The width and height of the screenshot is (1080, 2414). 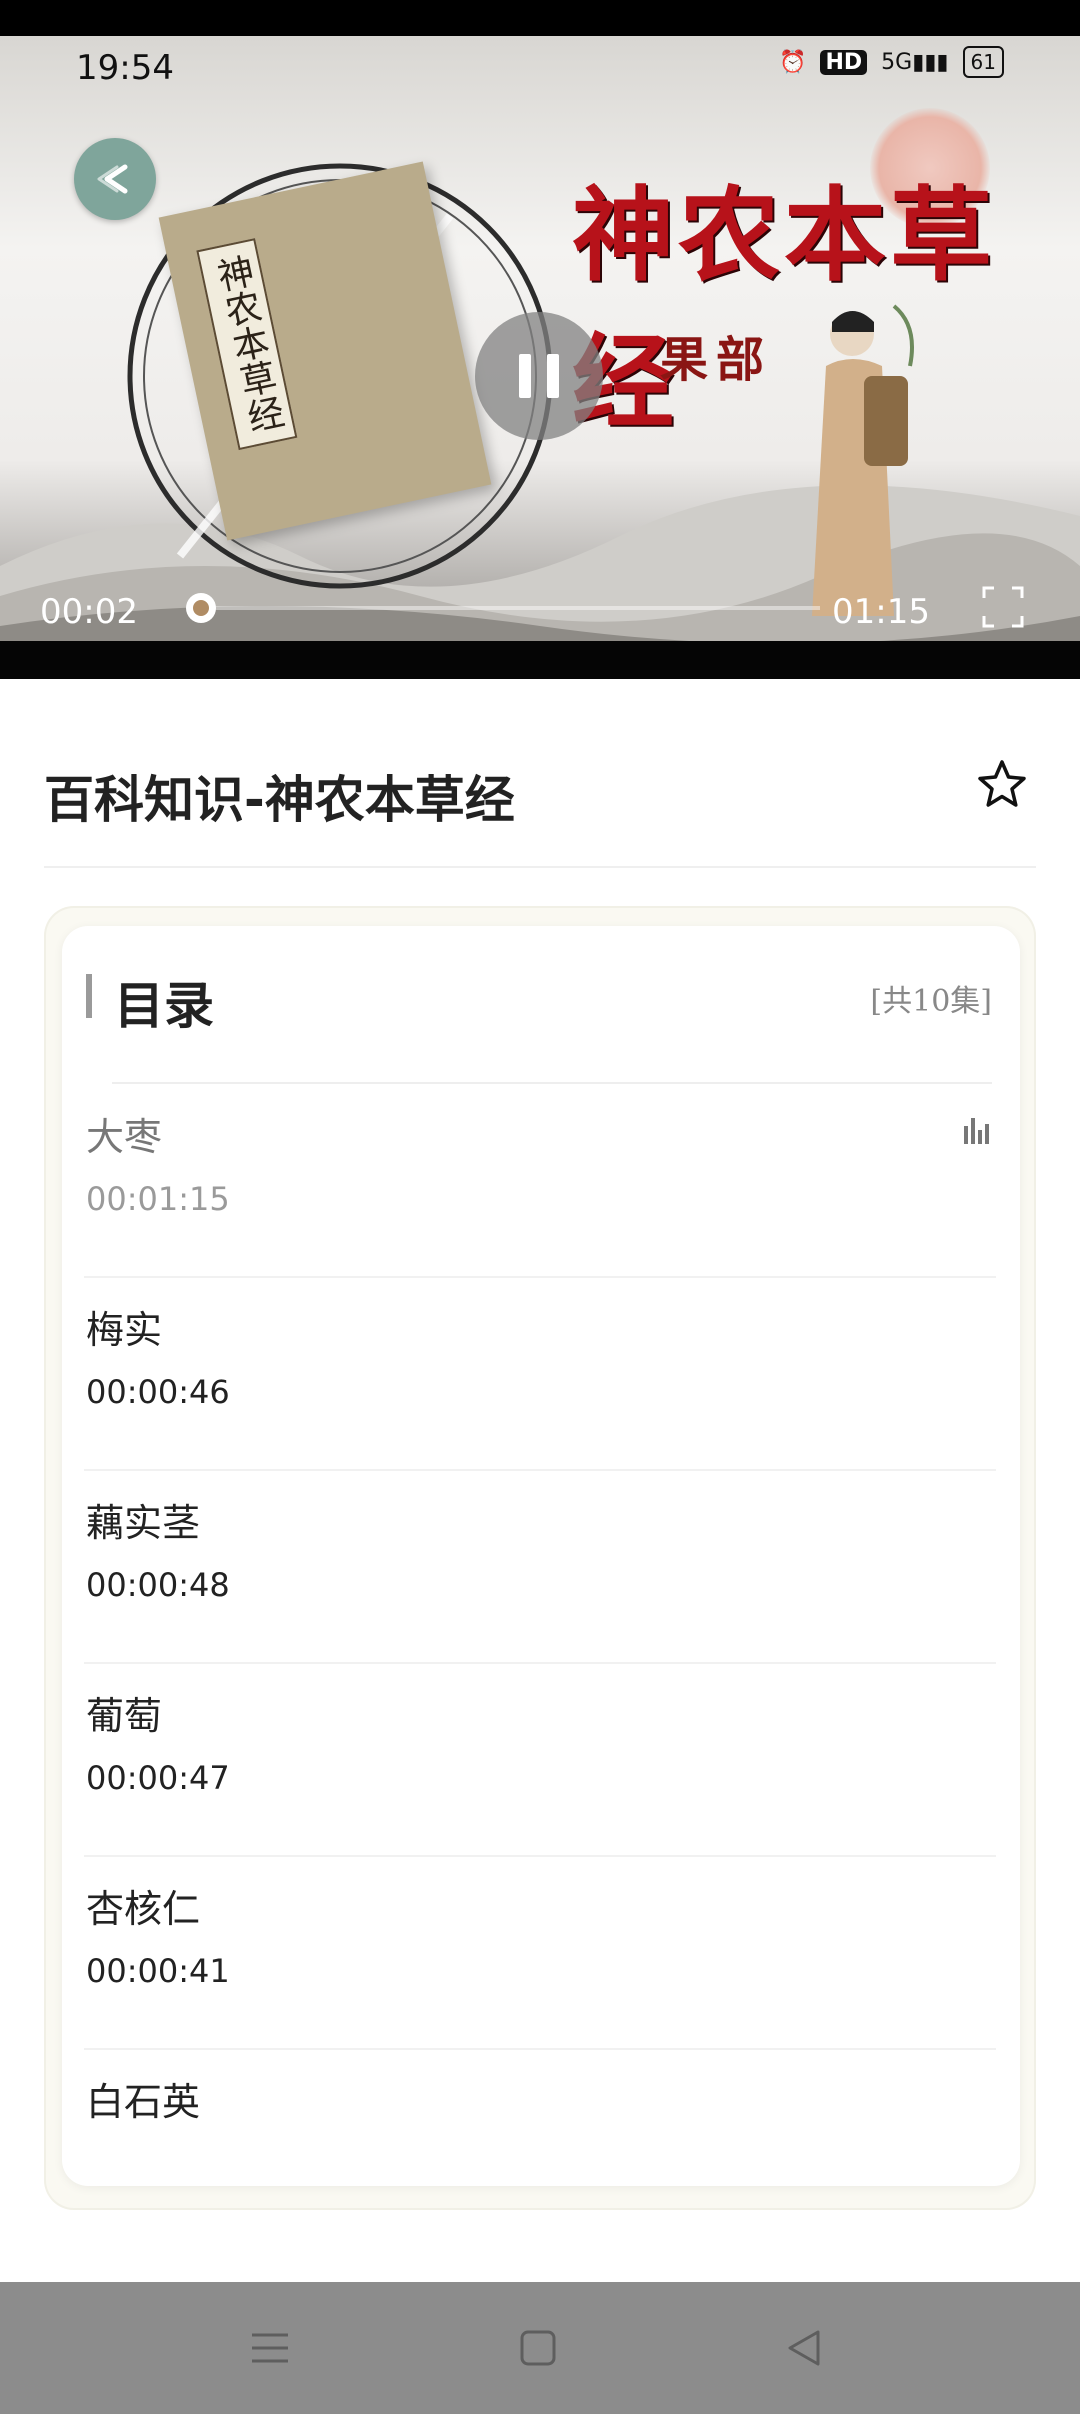 I want to click on episode-name: 梅实, so click(x=124, y=1330).